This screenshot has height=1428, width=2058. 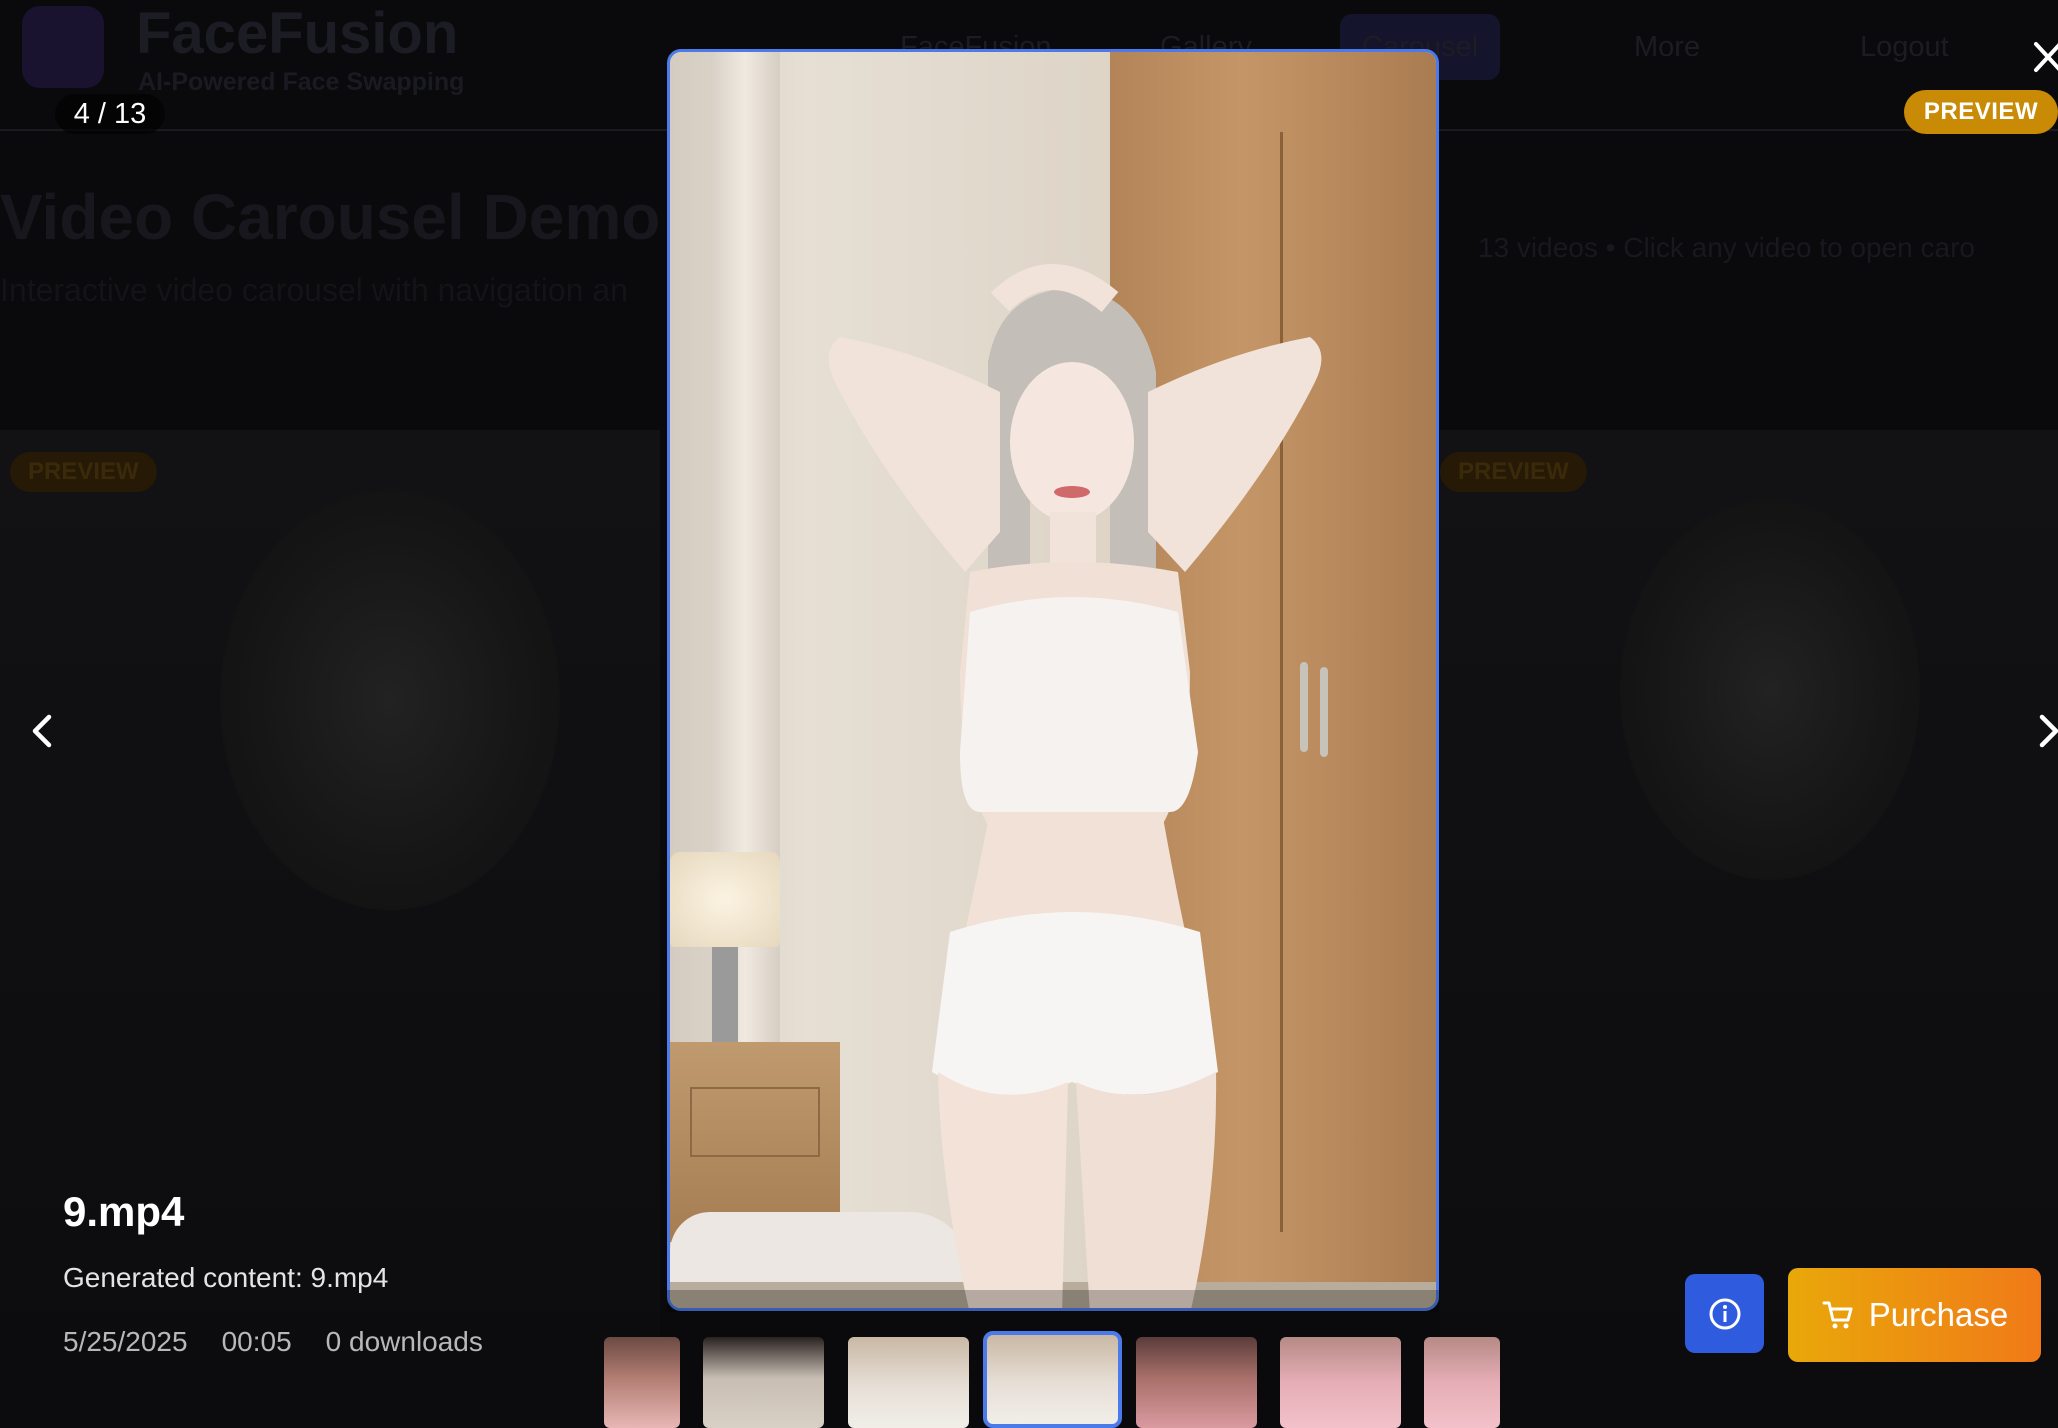 I want to click on thumbnail-item-active, so click(x=1052, y=1379).